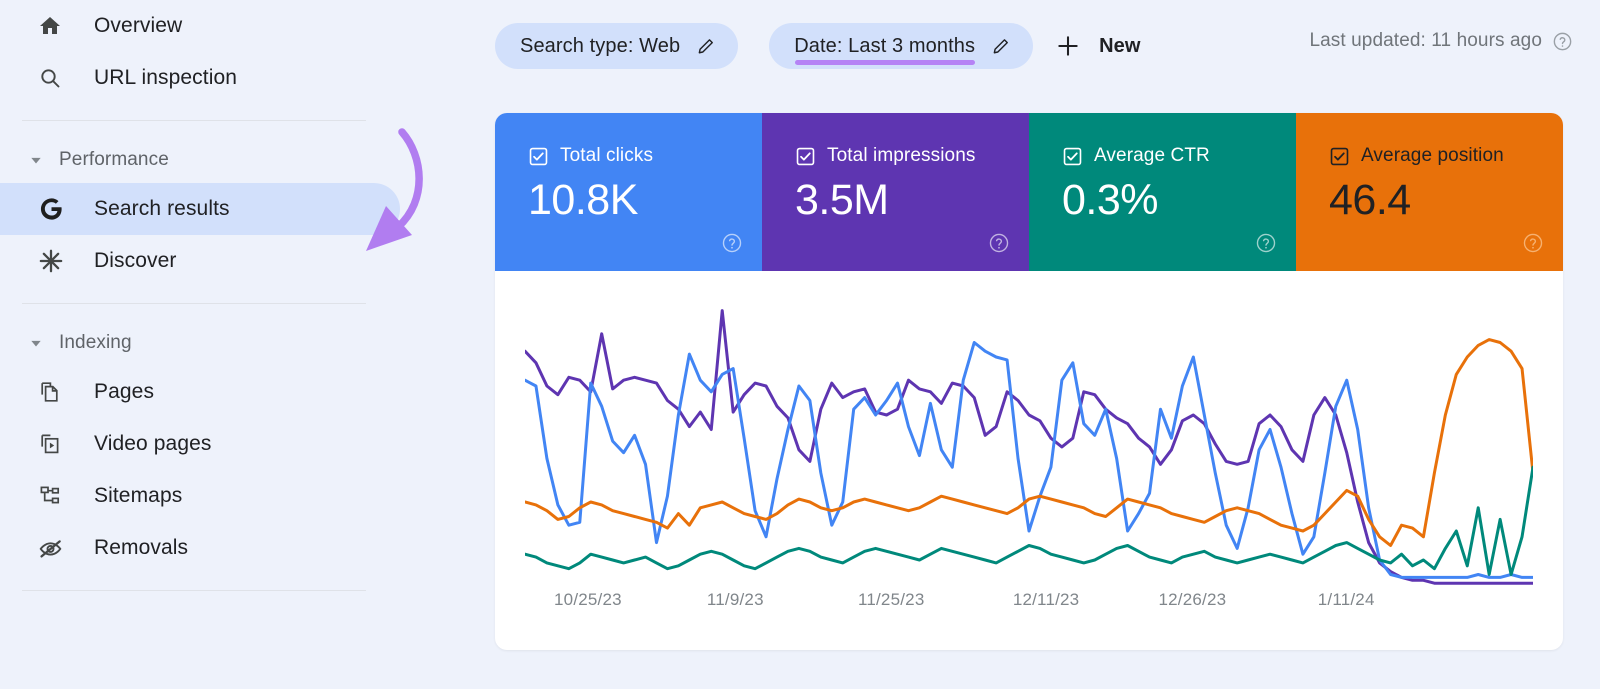  What do you see at coordinates (55, 209) in the screenshot?
I see `google-g-icon` at bounding box center [55, 209].